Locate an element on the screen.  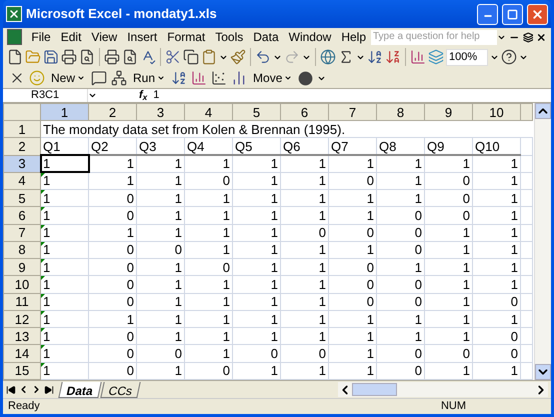
menu-item: Edit is located at coordinates (71, 37).